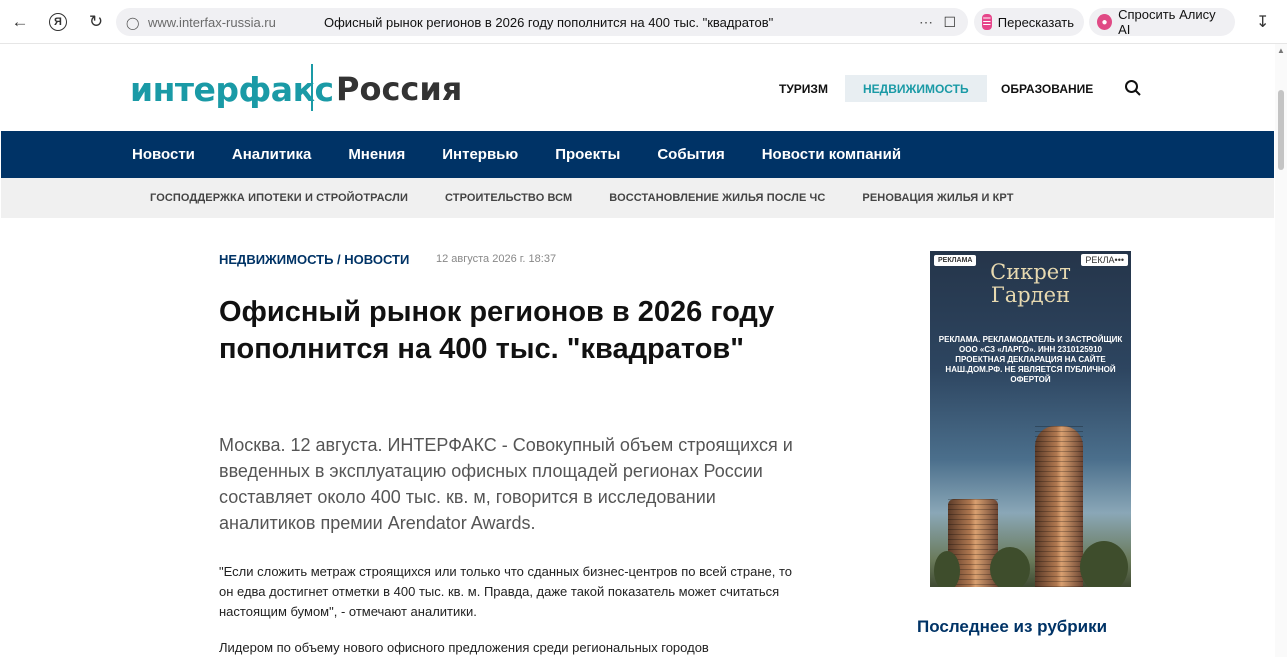 The height and width of the screenshot is (658, 1287). Describe the element at coordinates (1035, 22) in the screenshot. I see `retell-label: Пересказать` at that location.